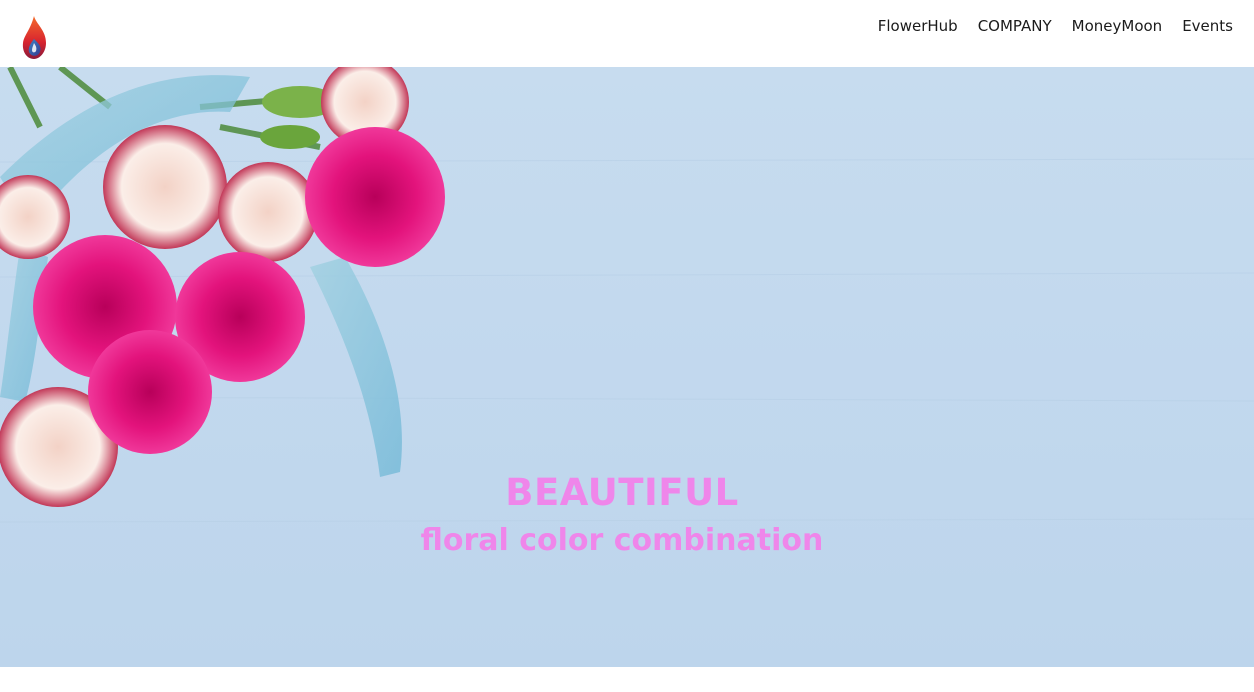  I want to click on hero-subtitle: floral color combination, so click(622, 540).